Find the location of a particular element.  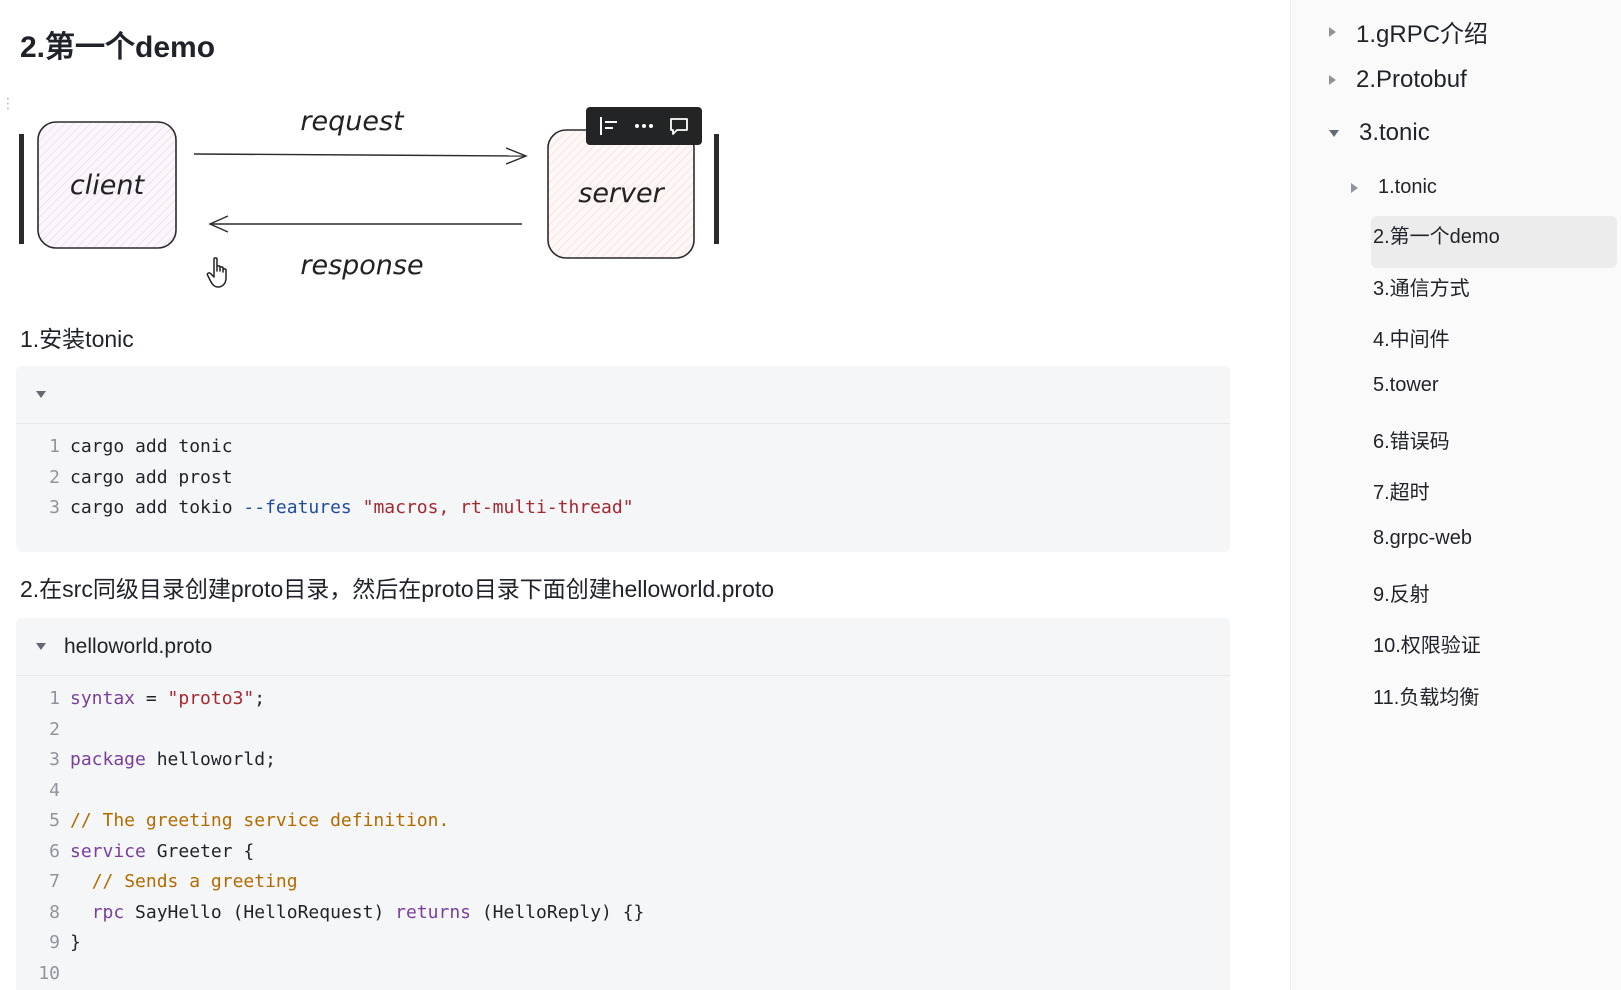

code-line-content: package helloworld; is located at coordinates (173, 760).